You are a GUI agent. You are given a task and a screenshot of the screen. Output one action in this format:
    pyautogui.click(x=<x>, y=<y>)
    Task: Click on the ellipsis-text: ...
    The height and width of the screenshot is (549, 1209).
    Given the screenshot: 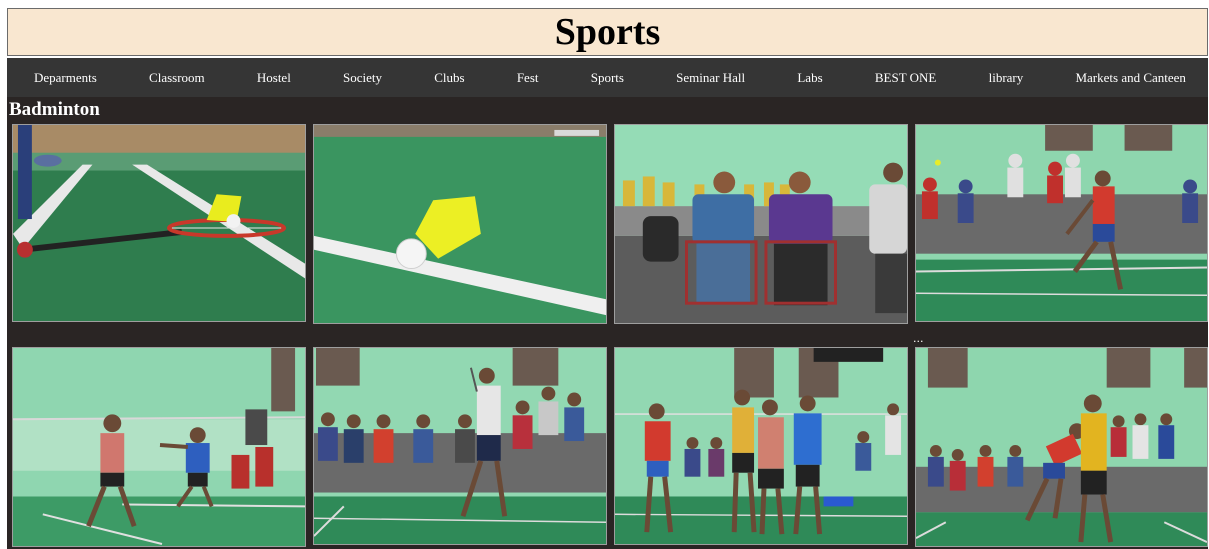 What is the action you would take?
    pyautogui.click(x=918, y=338)
    